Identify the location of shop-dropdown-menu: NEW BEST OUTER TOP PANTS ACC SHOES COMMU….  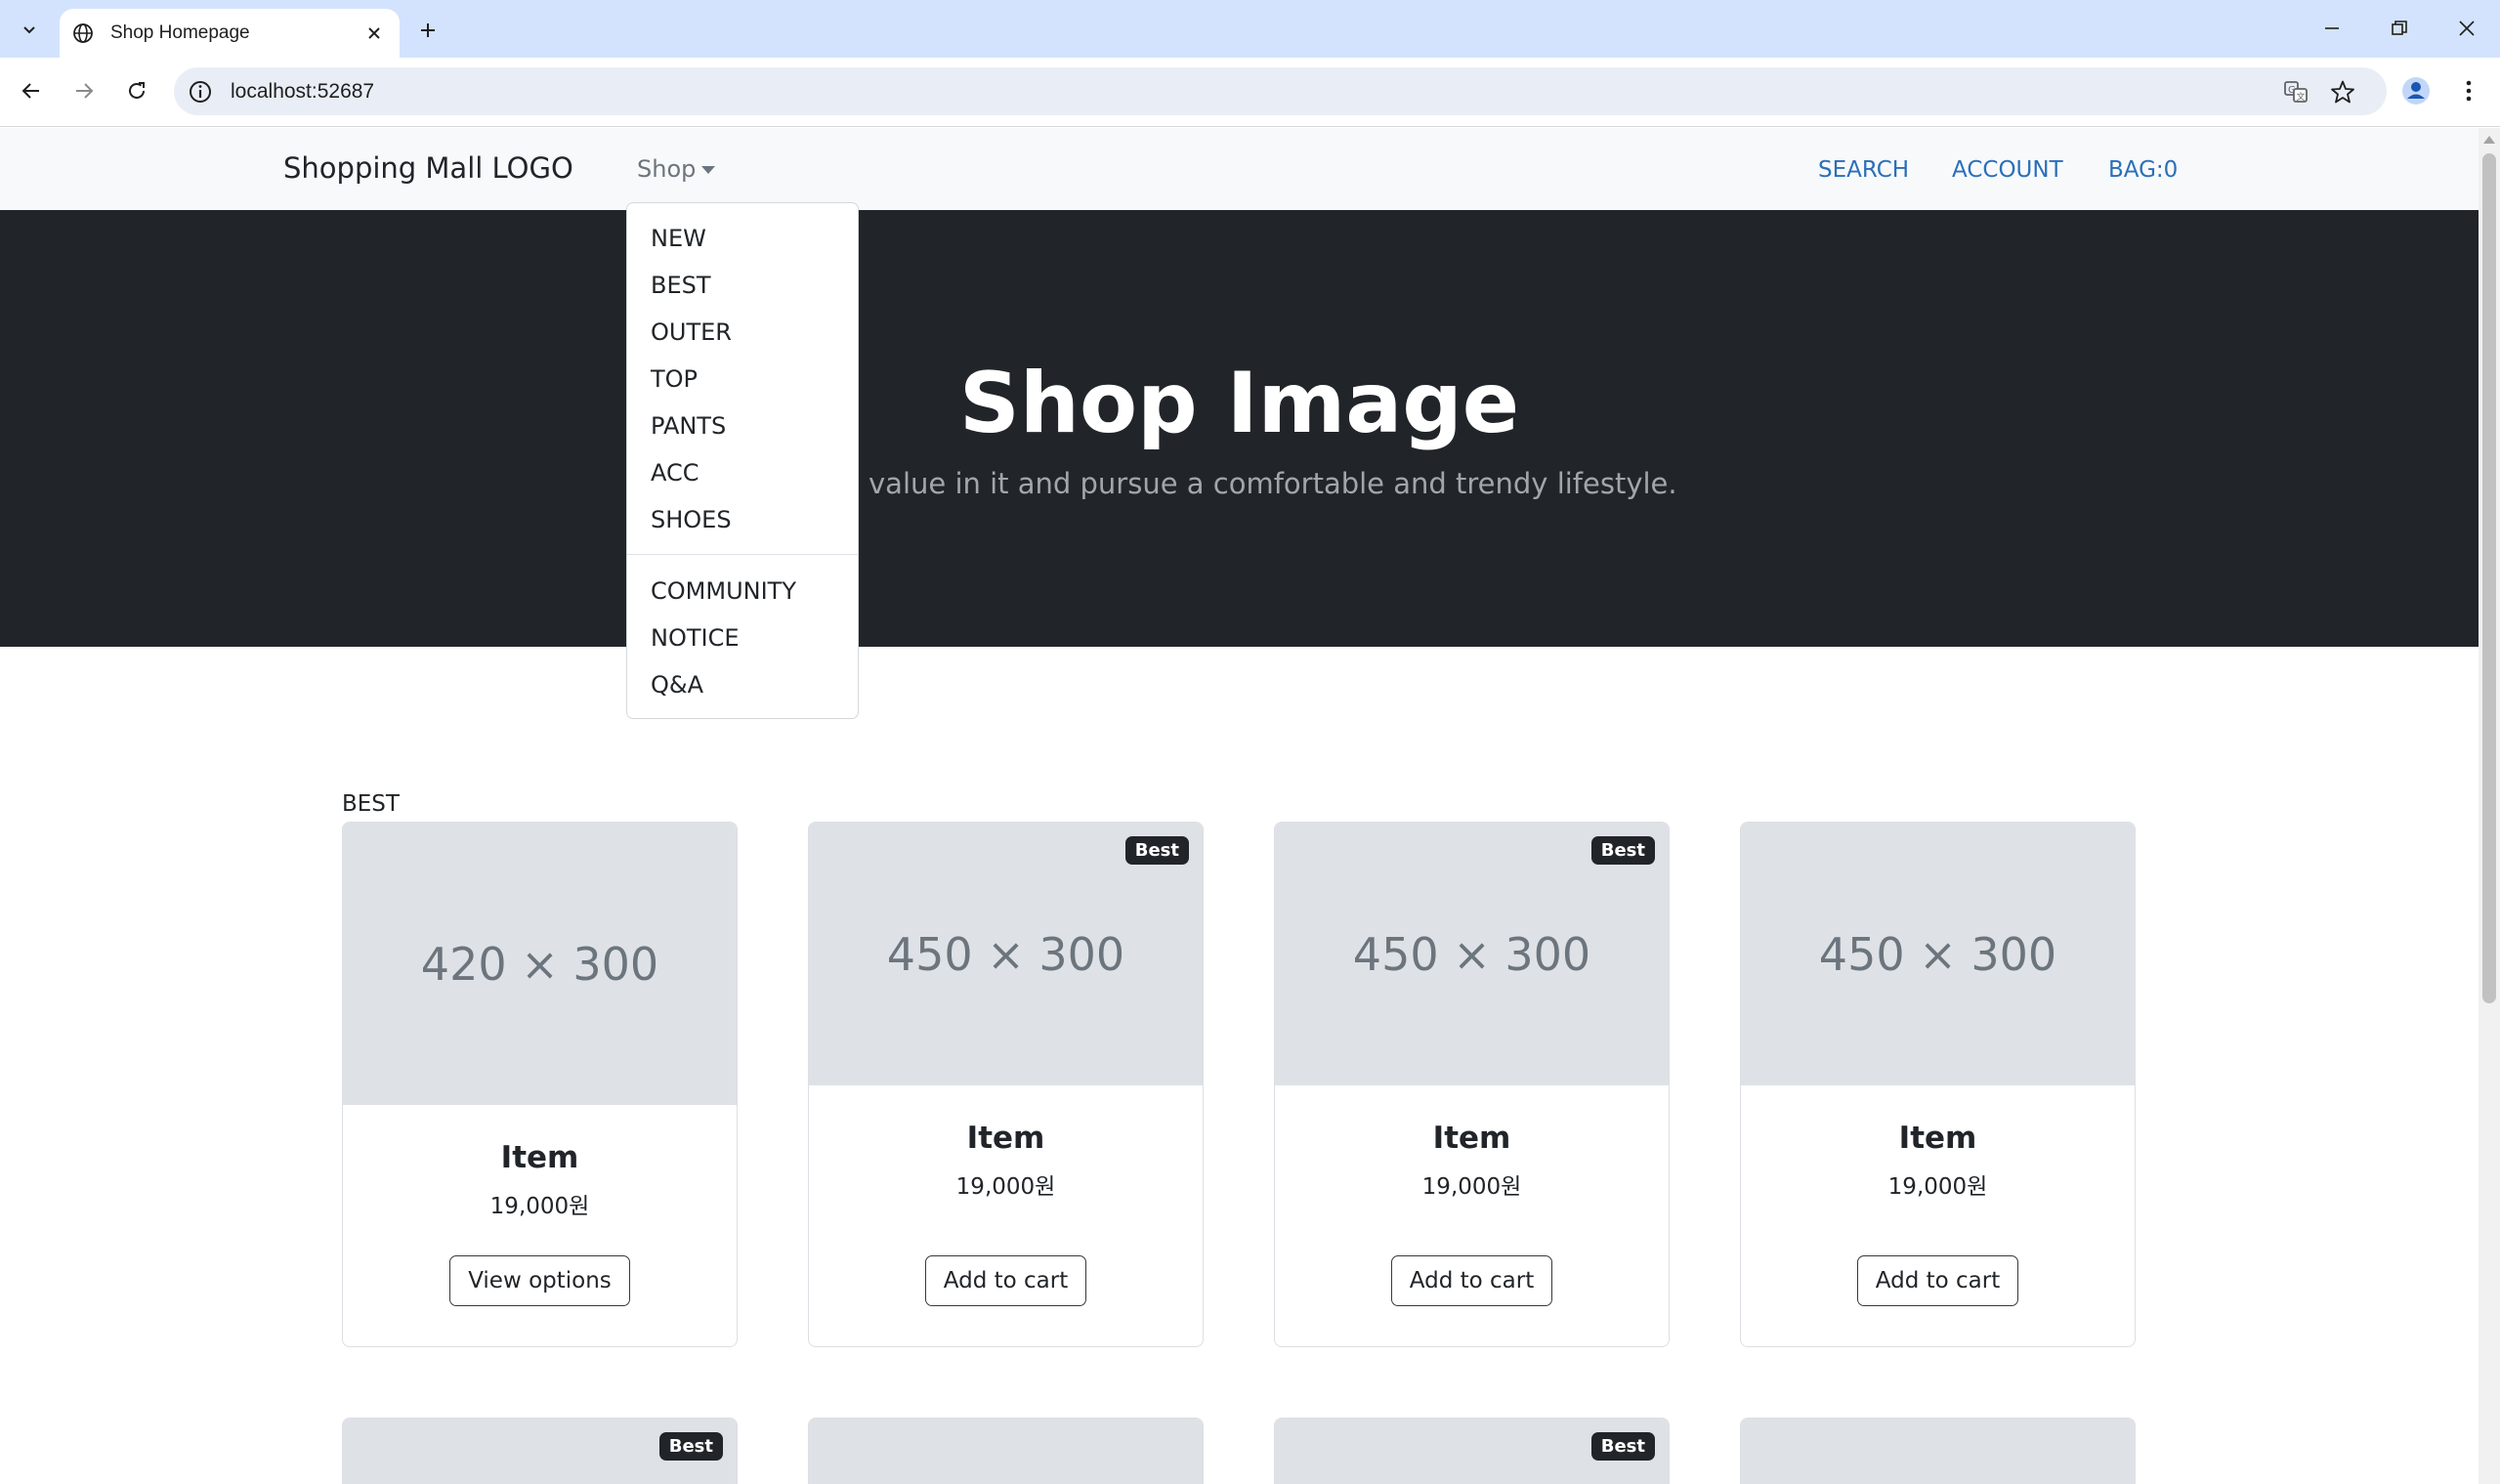
(742, 460).